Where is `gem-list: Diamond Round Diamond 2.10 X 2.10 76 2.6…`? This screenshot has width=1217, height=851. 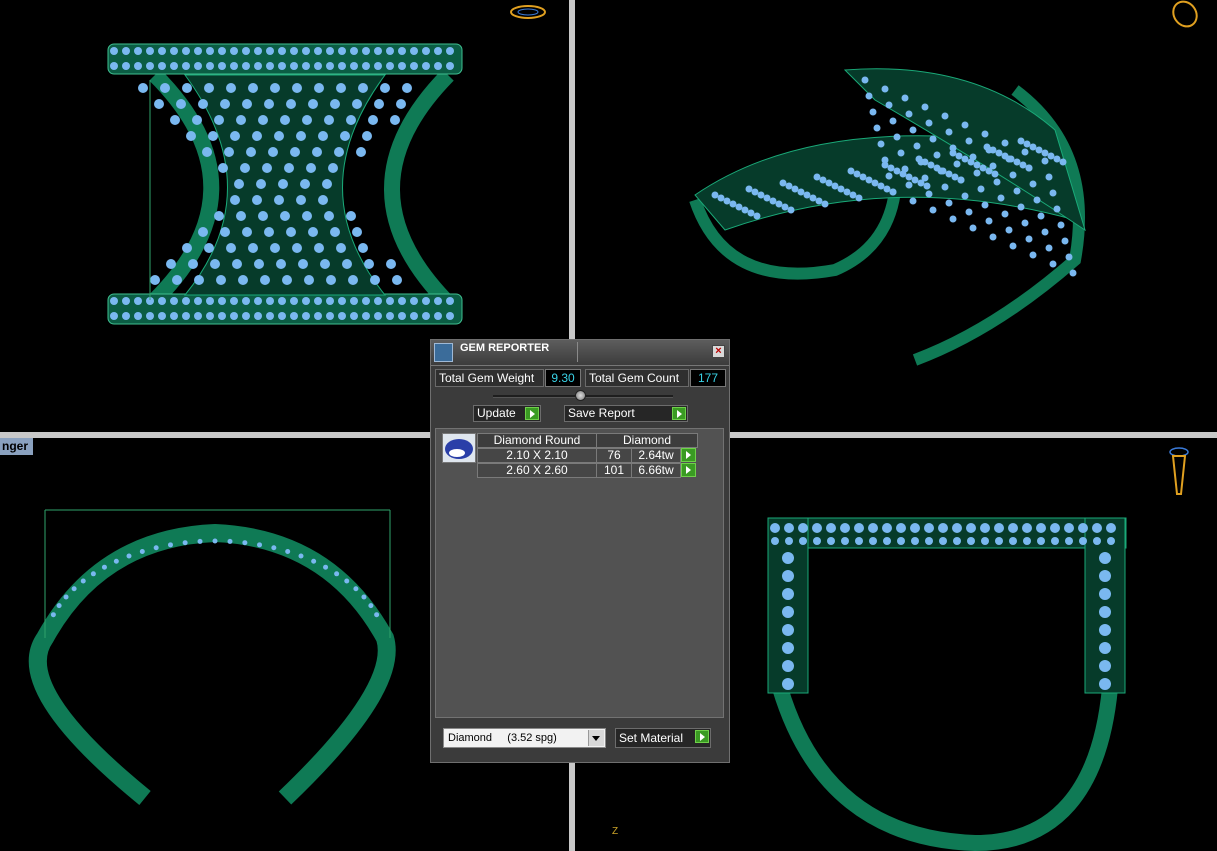 gem-list: Diamond Round Diamond 2.10 X 2.10 76 2.6… is located at coordinates (579, 573).